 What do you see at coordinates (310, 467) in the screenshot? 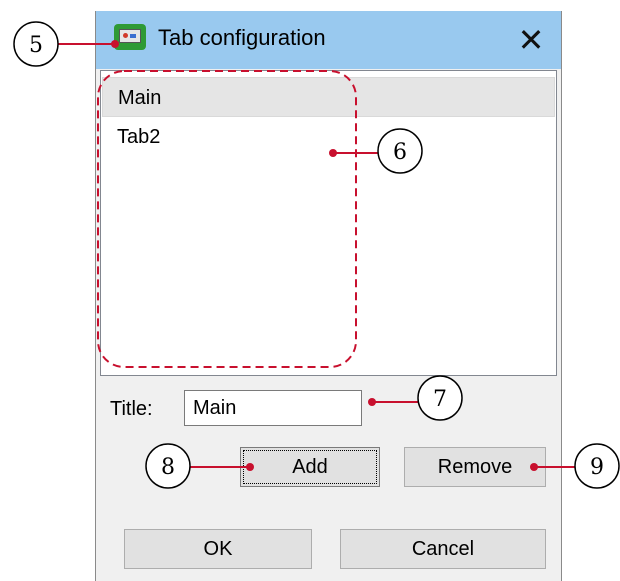
I see `add-button: Add` at bounding box center [310, 467].